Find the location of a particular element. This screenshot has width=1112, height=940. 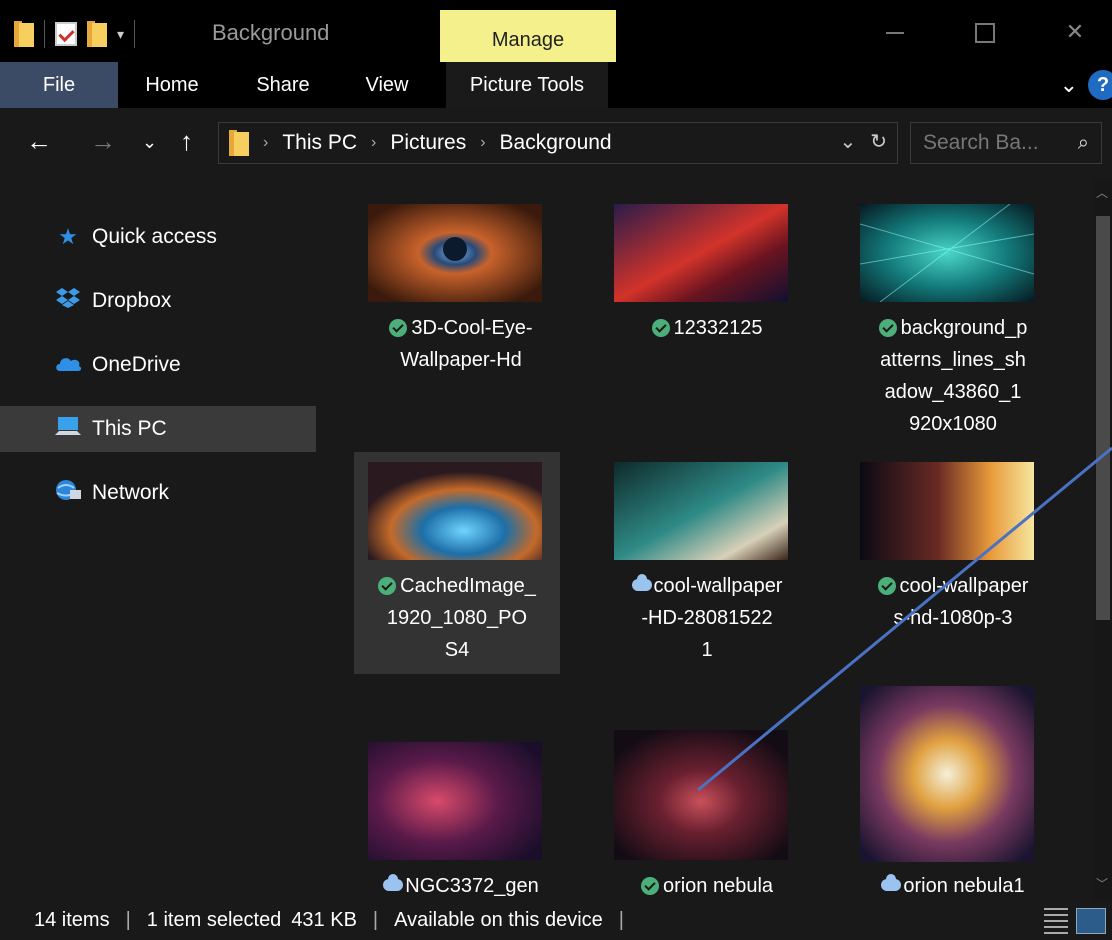

breadcrumb-pictures: Pictures is located at coordinates (428, 143).